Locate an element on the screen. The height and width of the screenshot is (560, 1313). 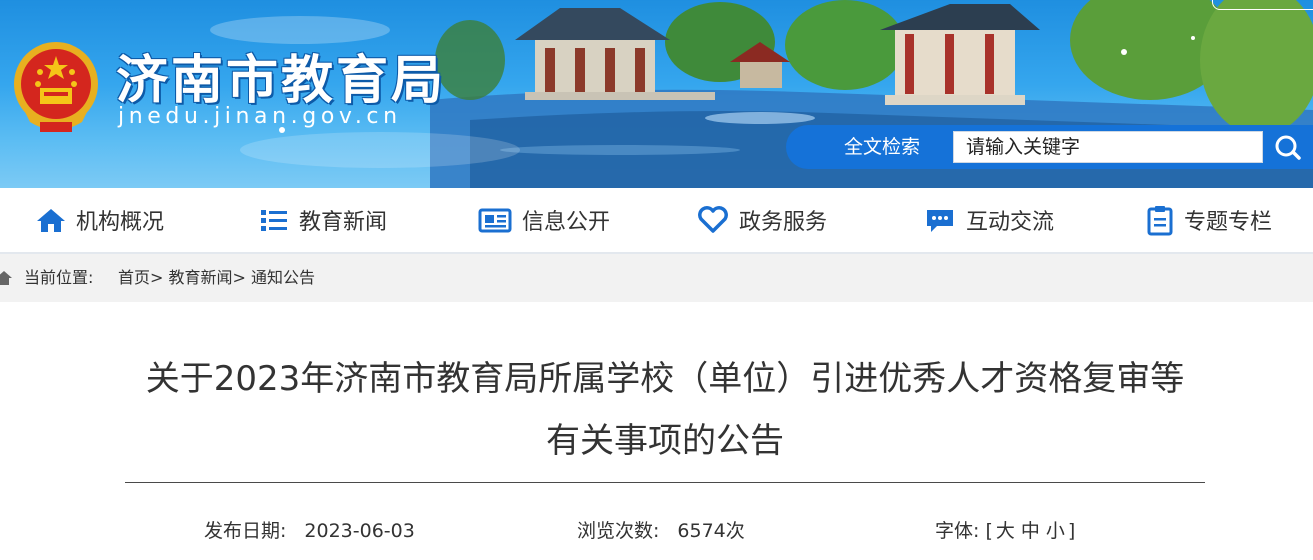
article-title-line-1: 关于2023年济南市教育局所属学校（单位）引进优秀人才资格复审等 is located at coordinates (665, 379).